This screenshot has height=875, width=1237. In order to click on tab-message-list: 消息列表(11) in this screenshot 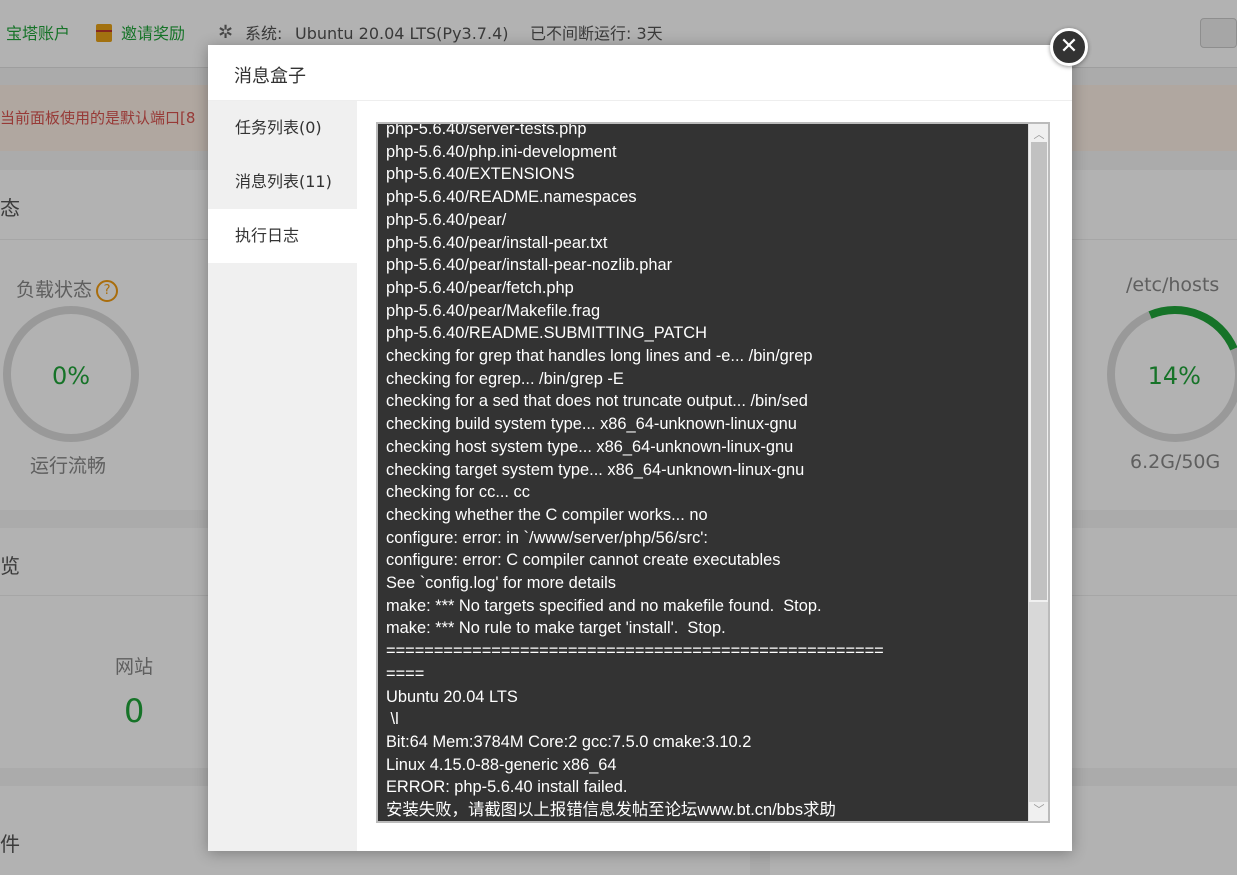, I will do `click(282, 182)`.